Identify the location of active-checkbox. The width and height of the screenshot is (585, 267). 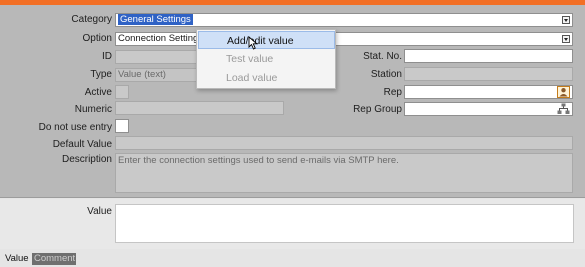
(122, 92).